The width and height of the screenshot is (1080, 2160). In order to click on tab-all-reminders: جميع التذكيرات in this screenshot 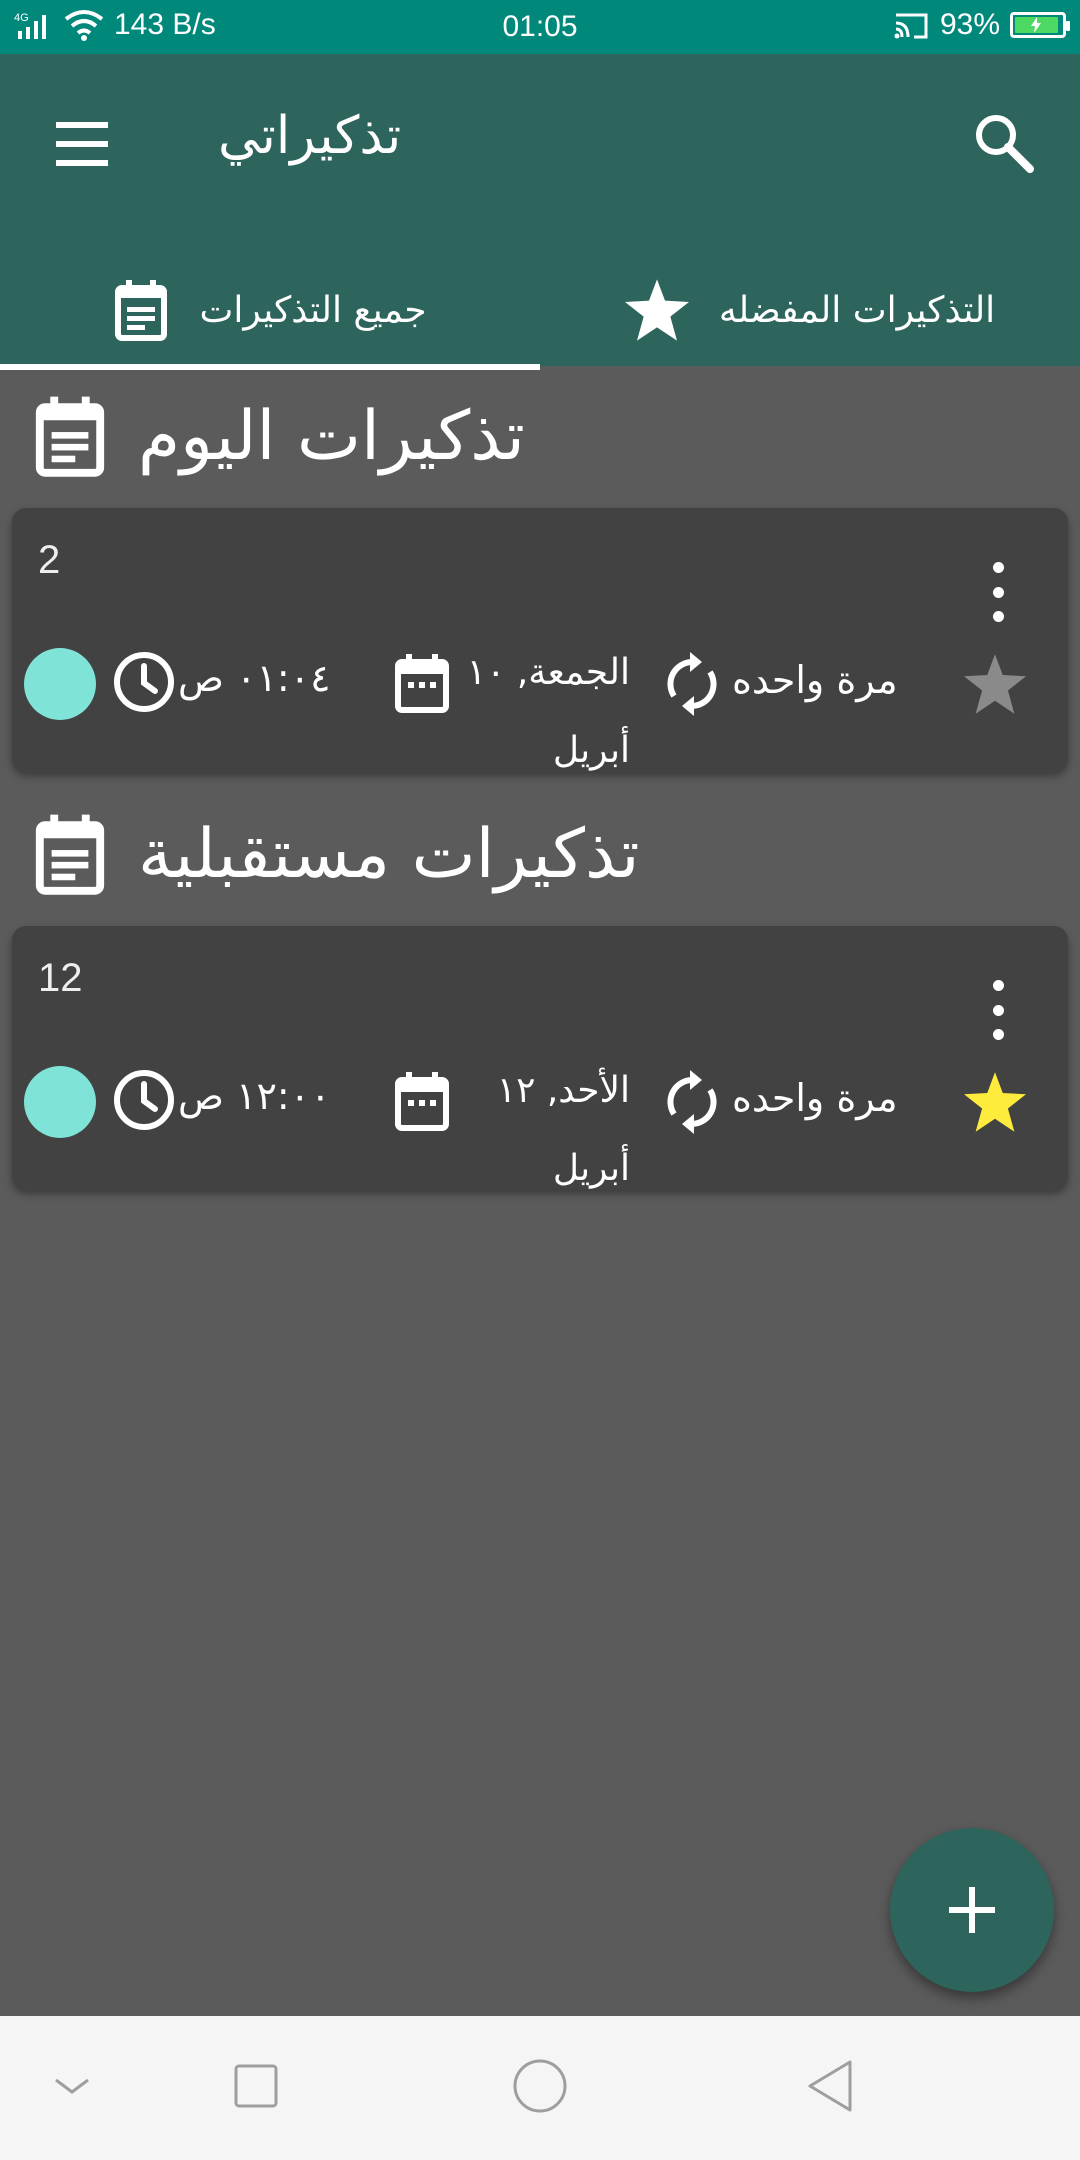, I will do `click(270, 310)`.